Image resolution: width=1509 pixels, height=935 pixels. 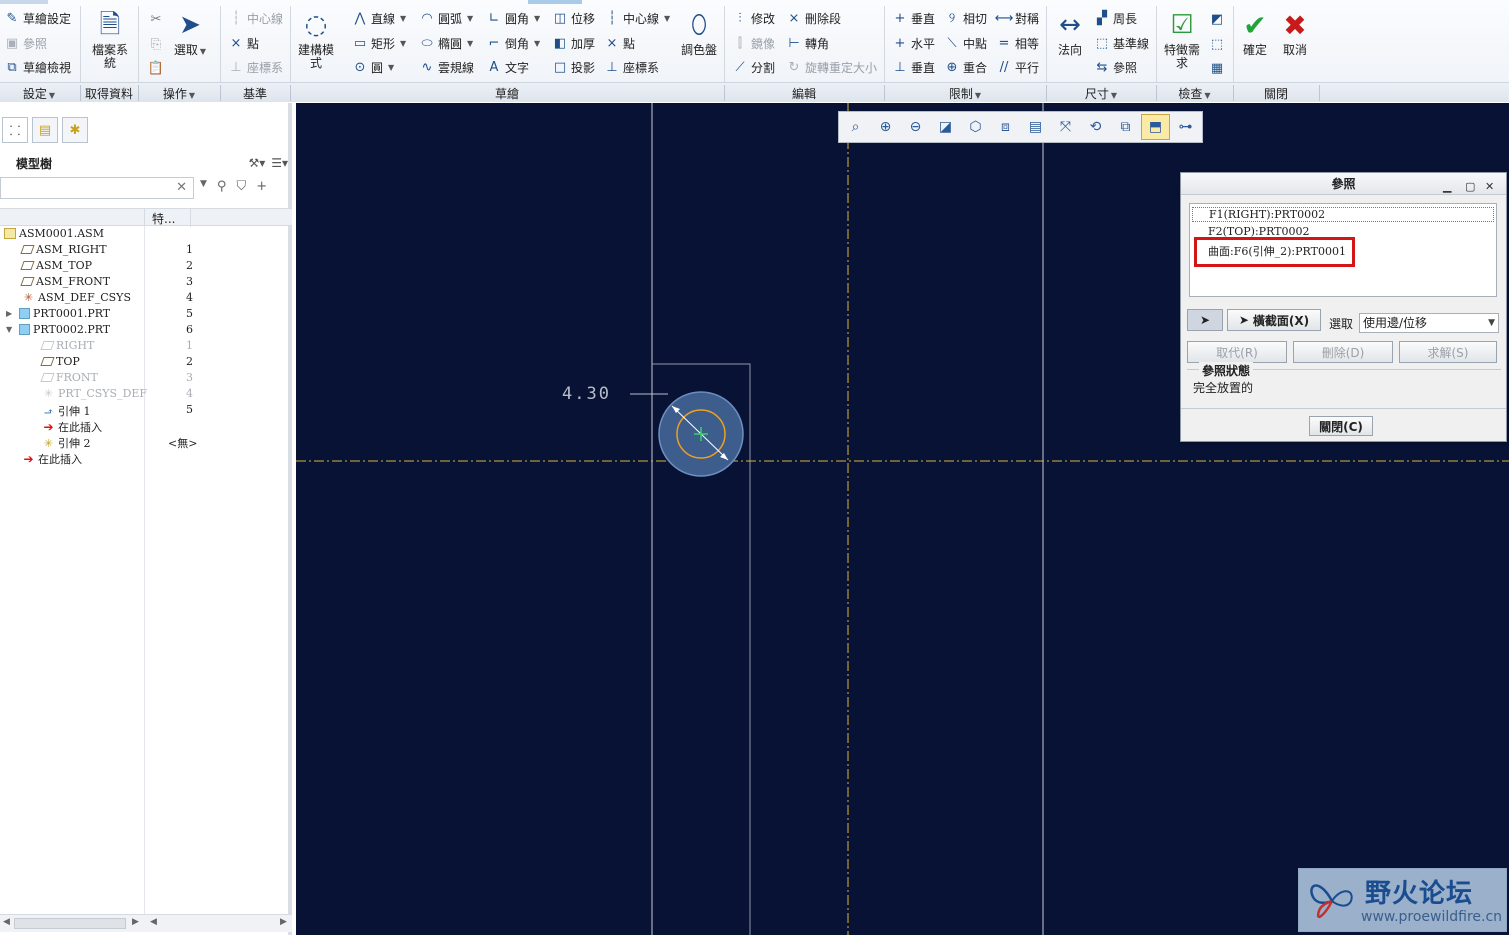 What do you see at coordinates (1448, 352) in the screenshot?
I see `solve-button: 求解(S)` at bounding box center [1448, 352].